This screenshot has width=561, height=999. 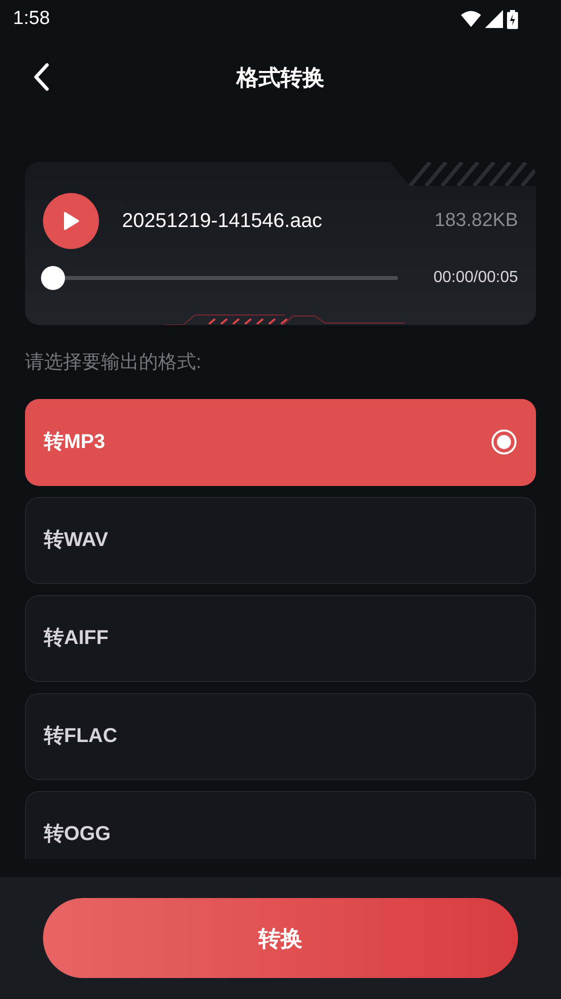 What do you see at coordinates (77, 834) in the screenshot?
I see `format-label: 转OGG` at bounding box center [77, 834].